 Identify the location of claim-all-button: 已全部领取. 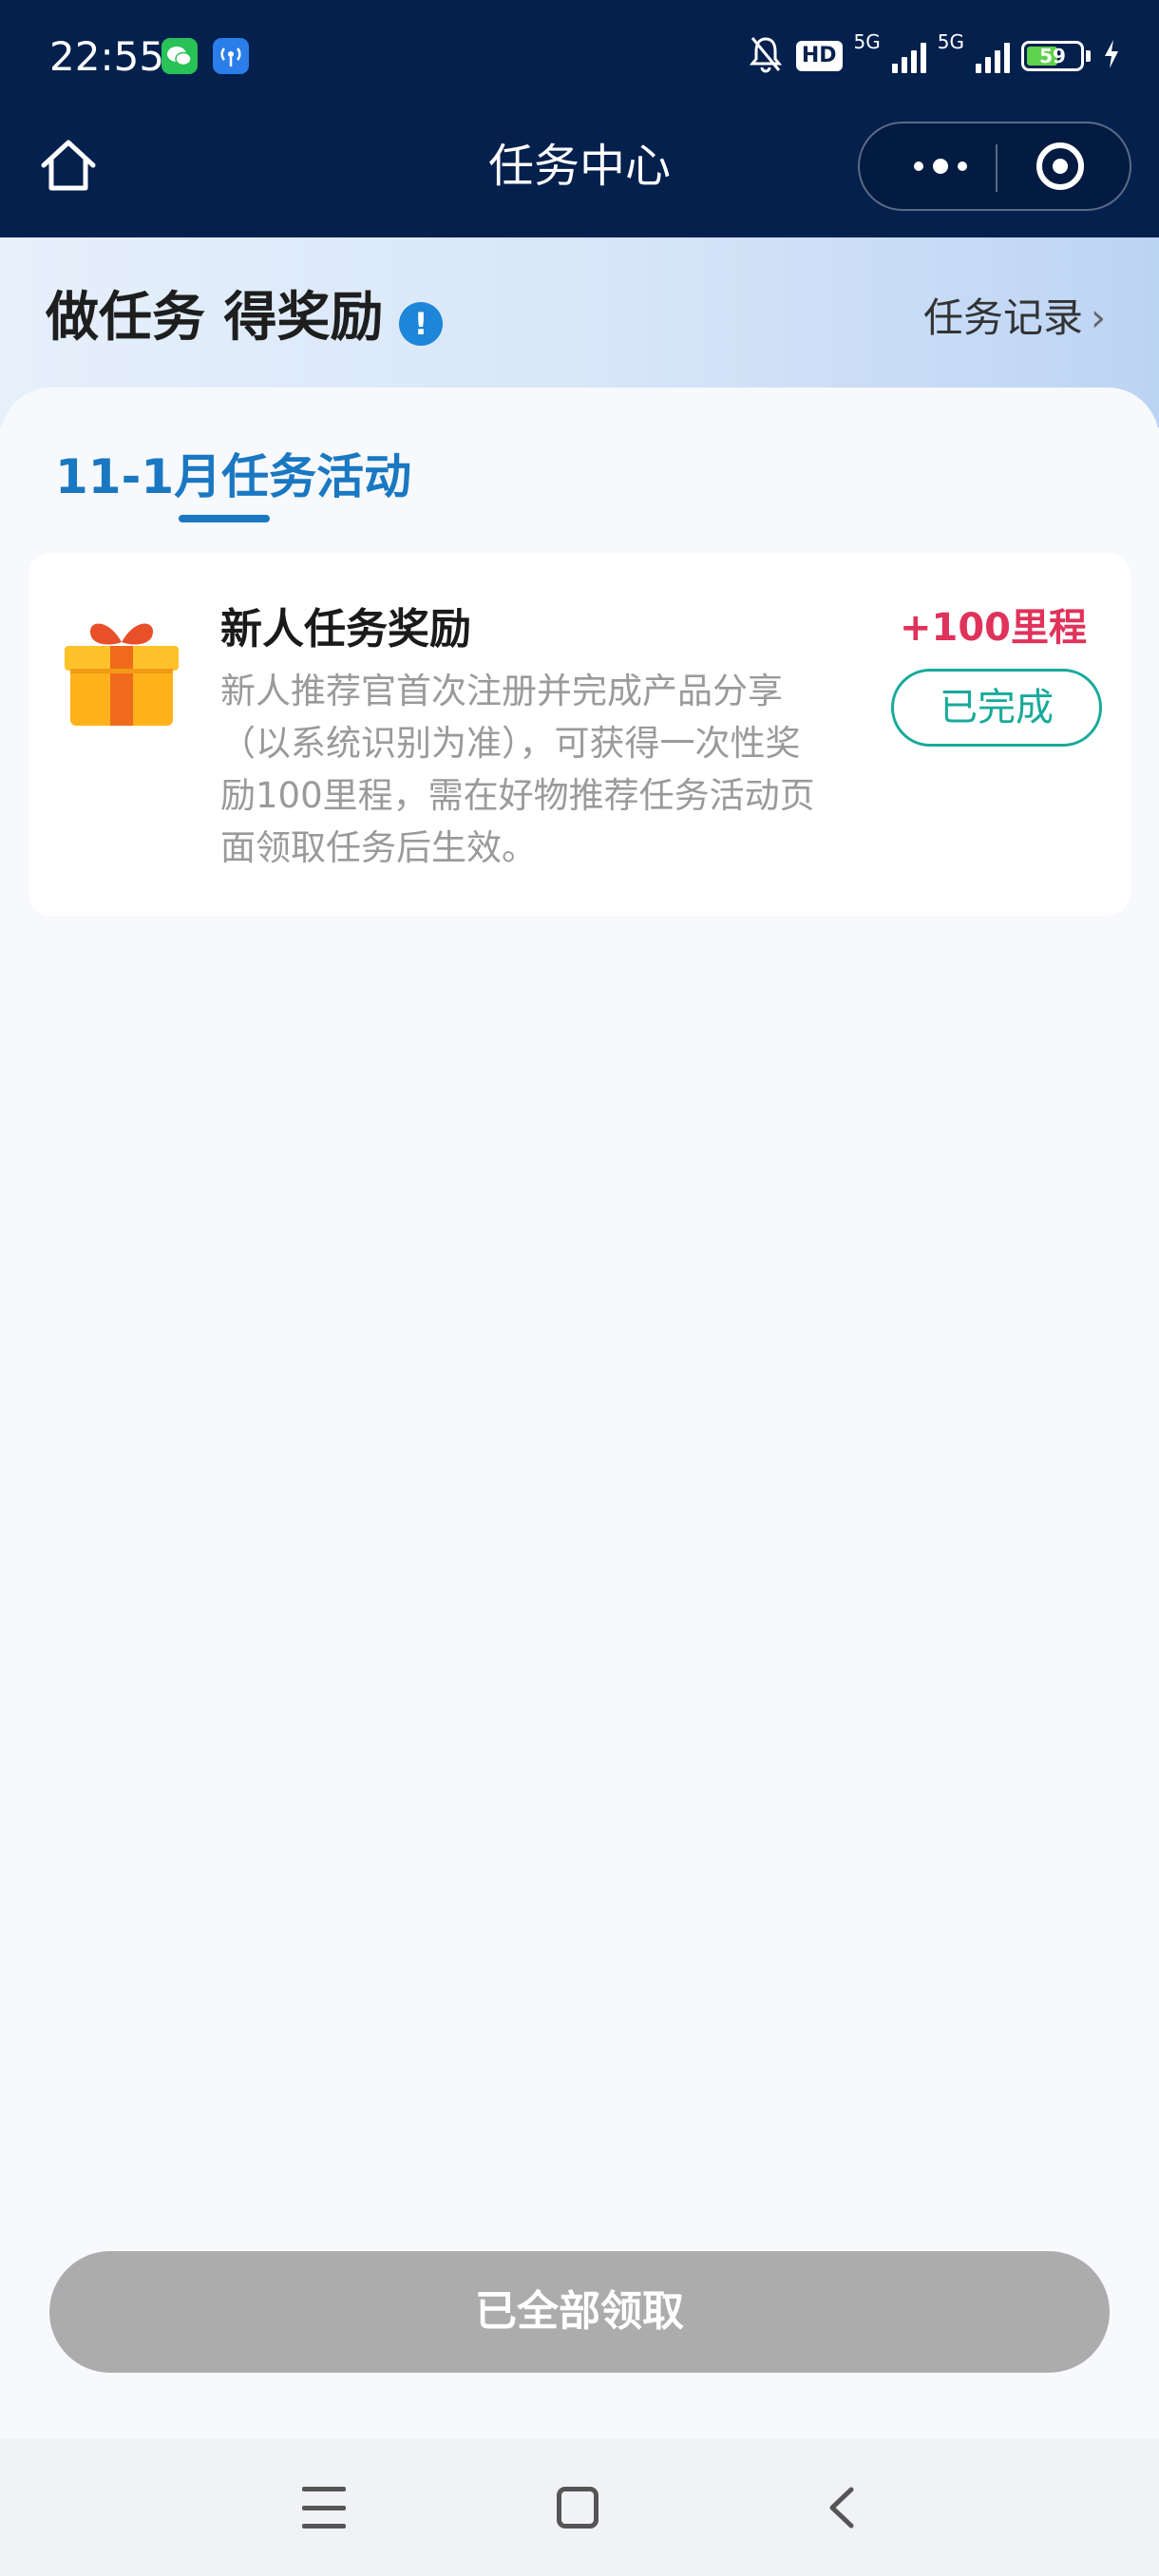
(579, 2312).